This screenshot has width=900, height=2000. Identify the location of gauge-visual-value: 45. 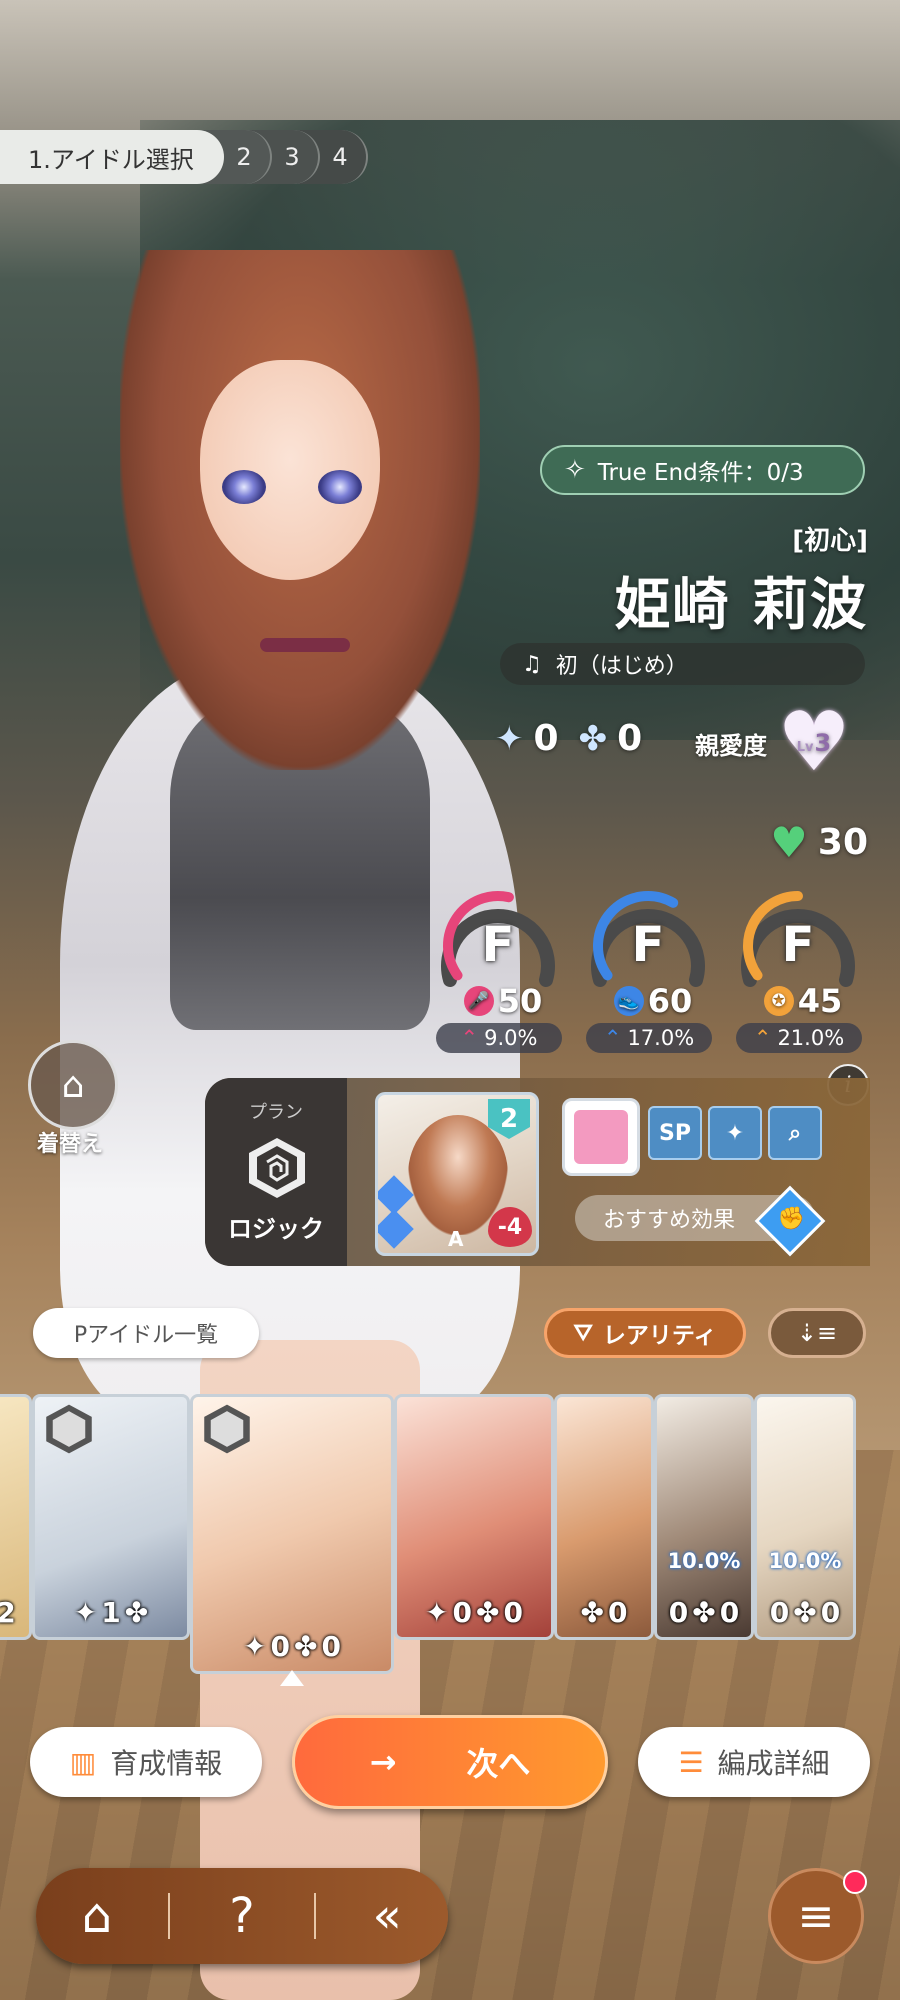
(820, 1001).